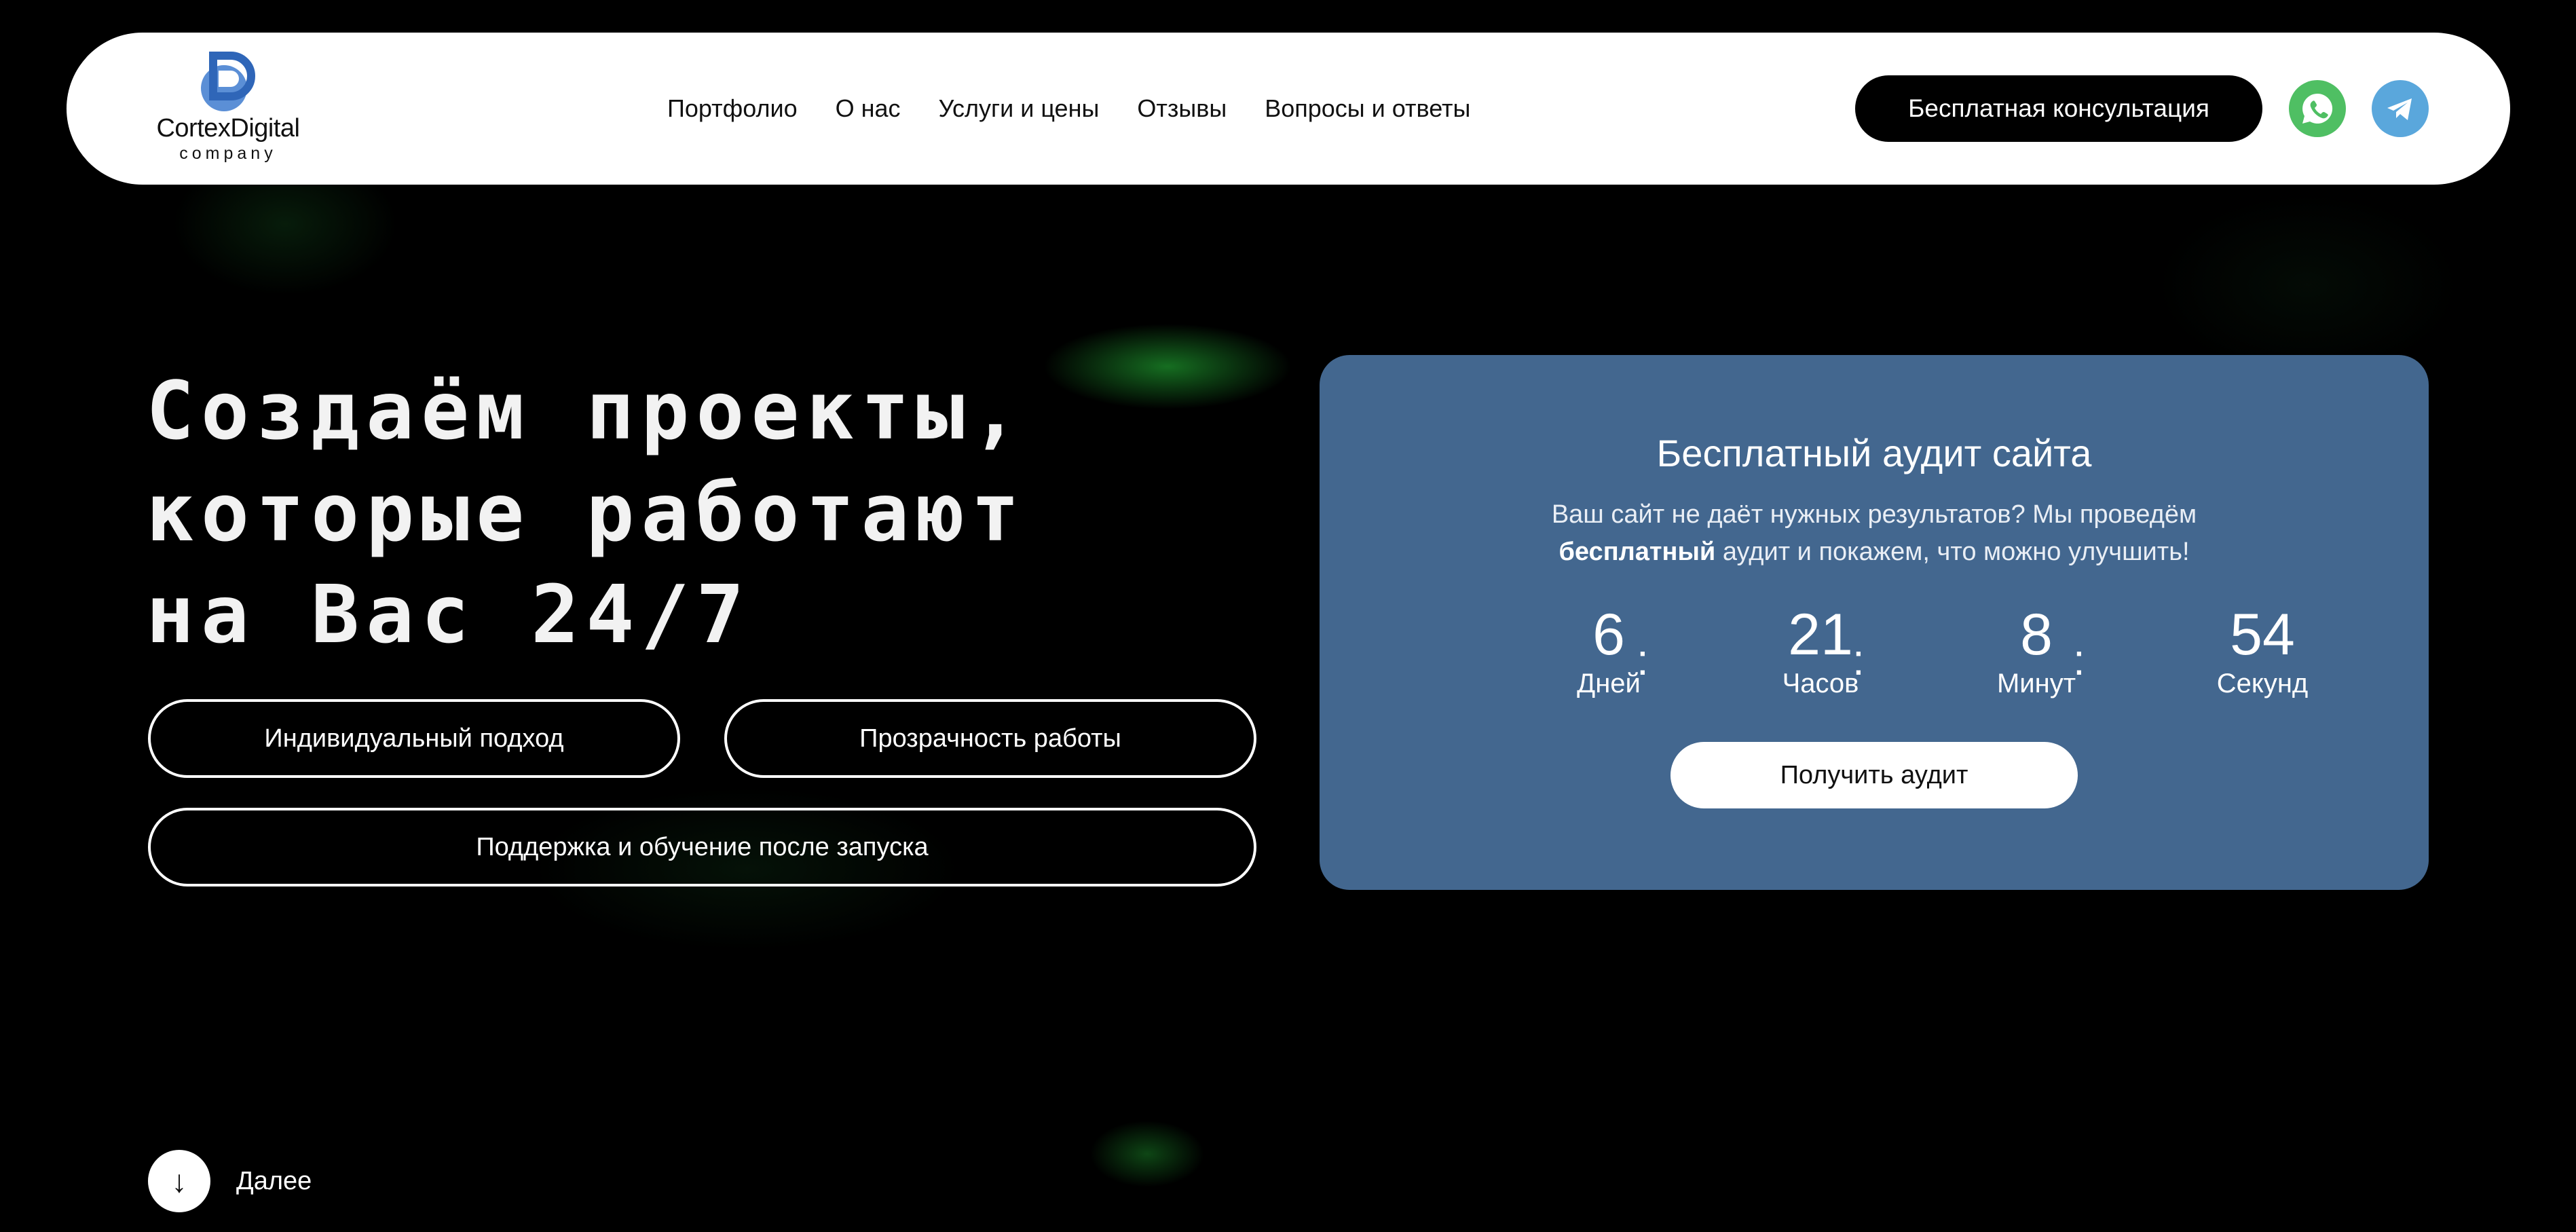  I want to click on hero-title-line: Создаём проекты,, so click(586, 411).